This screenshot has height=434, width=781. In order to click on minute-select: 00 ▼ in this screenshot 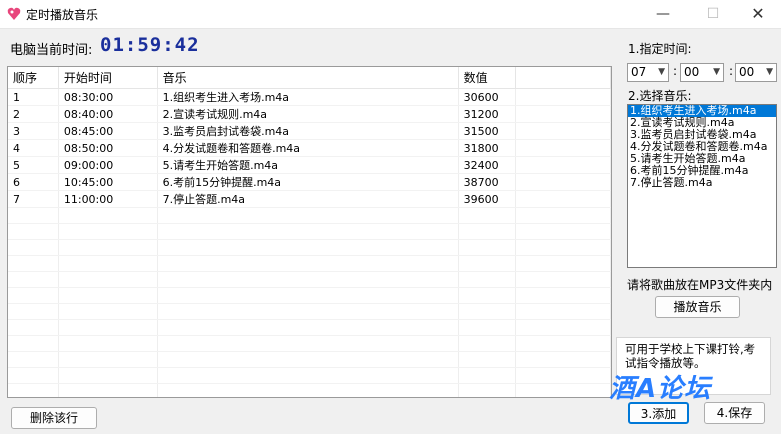, I will do `click(702, 72)`.